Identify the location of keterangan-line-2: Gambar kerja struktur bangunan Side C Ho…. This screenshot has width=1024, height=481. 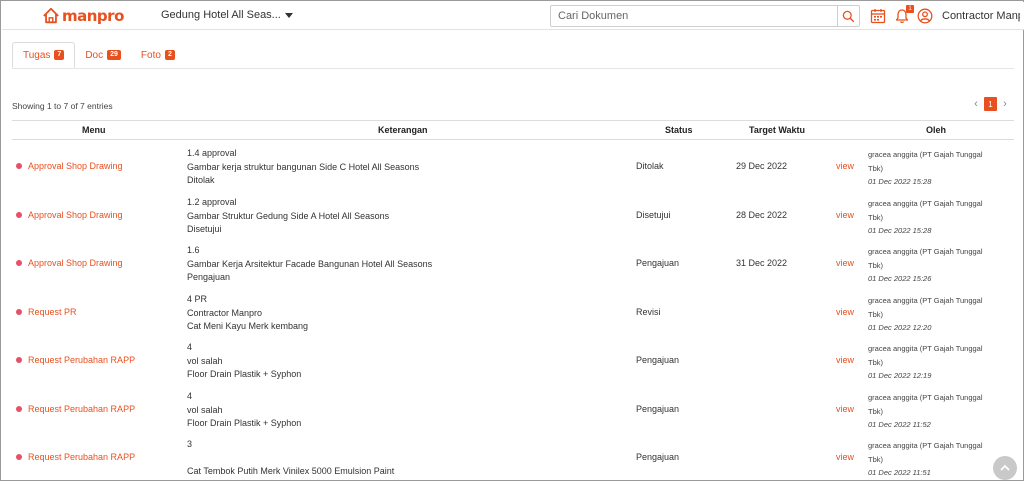
(303, 166).